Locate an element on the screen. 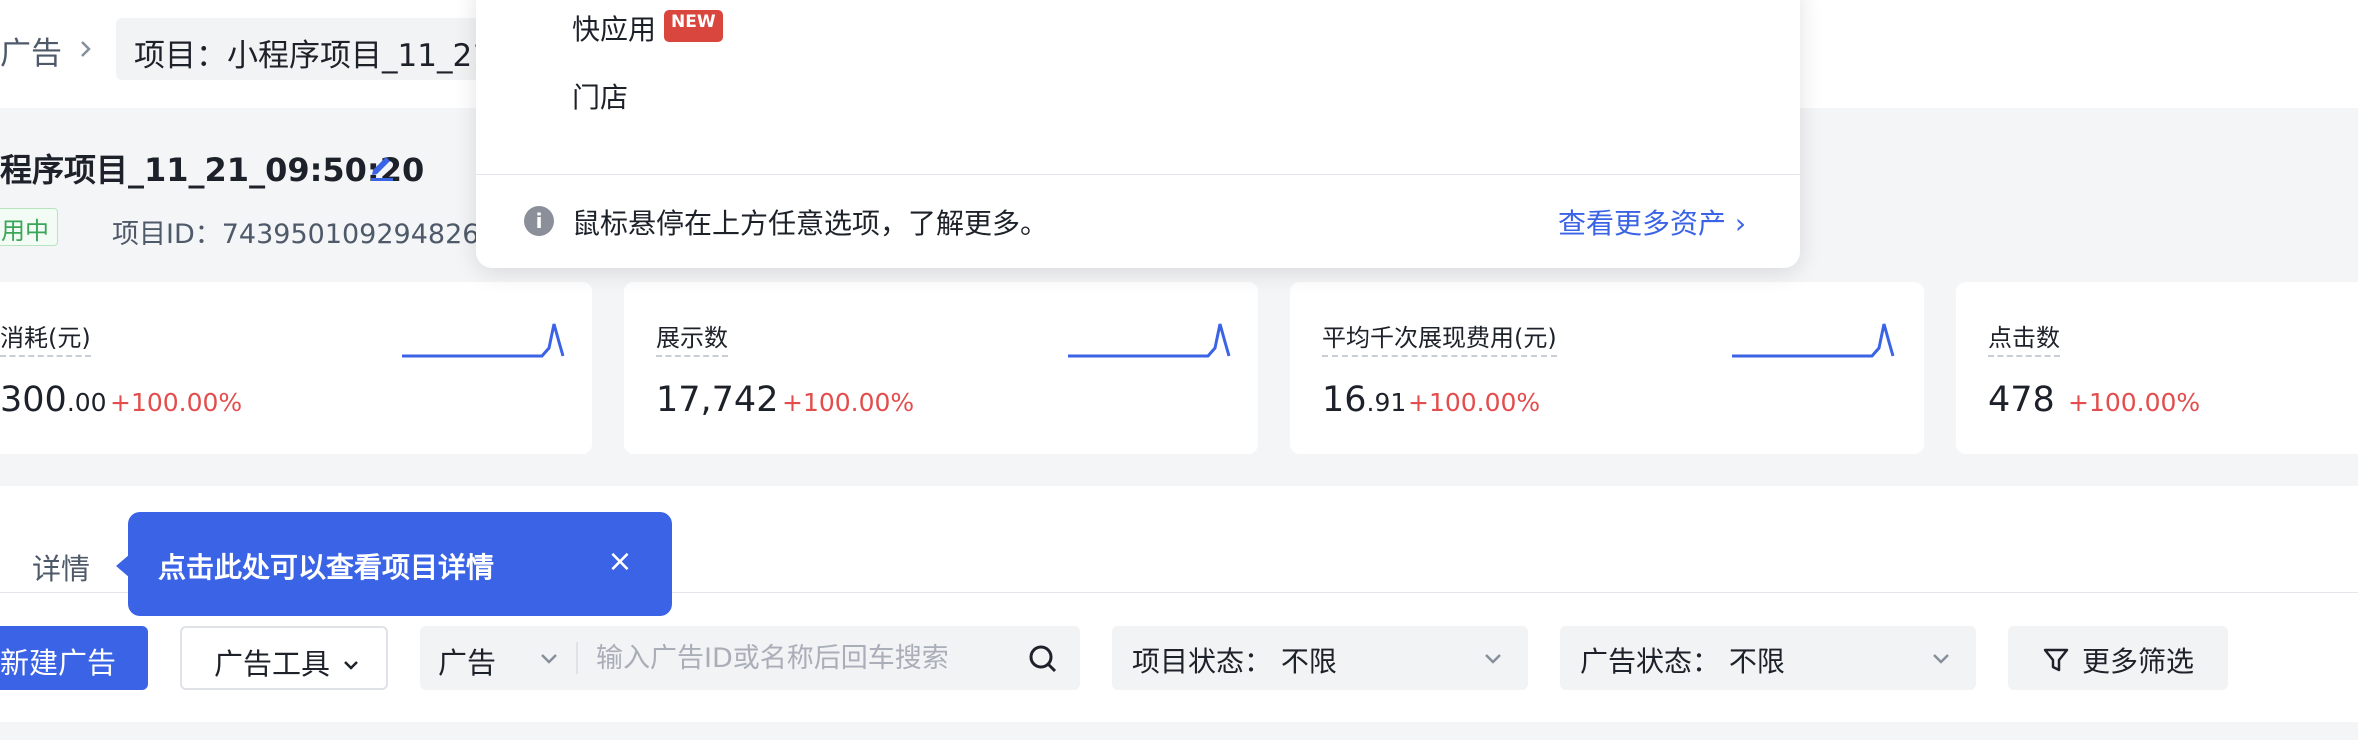  project-status-select: 项目状态： 不限 is located at coordinates (1320, 658).